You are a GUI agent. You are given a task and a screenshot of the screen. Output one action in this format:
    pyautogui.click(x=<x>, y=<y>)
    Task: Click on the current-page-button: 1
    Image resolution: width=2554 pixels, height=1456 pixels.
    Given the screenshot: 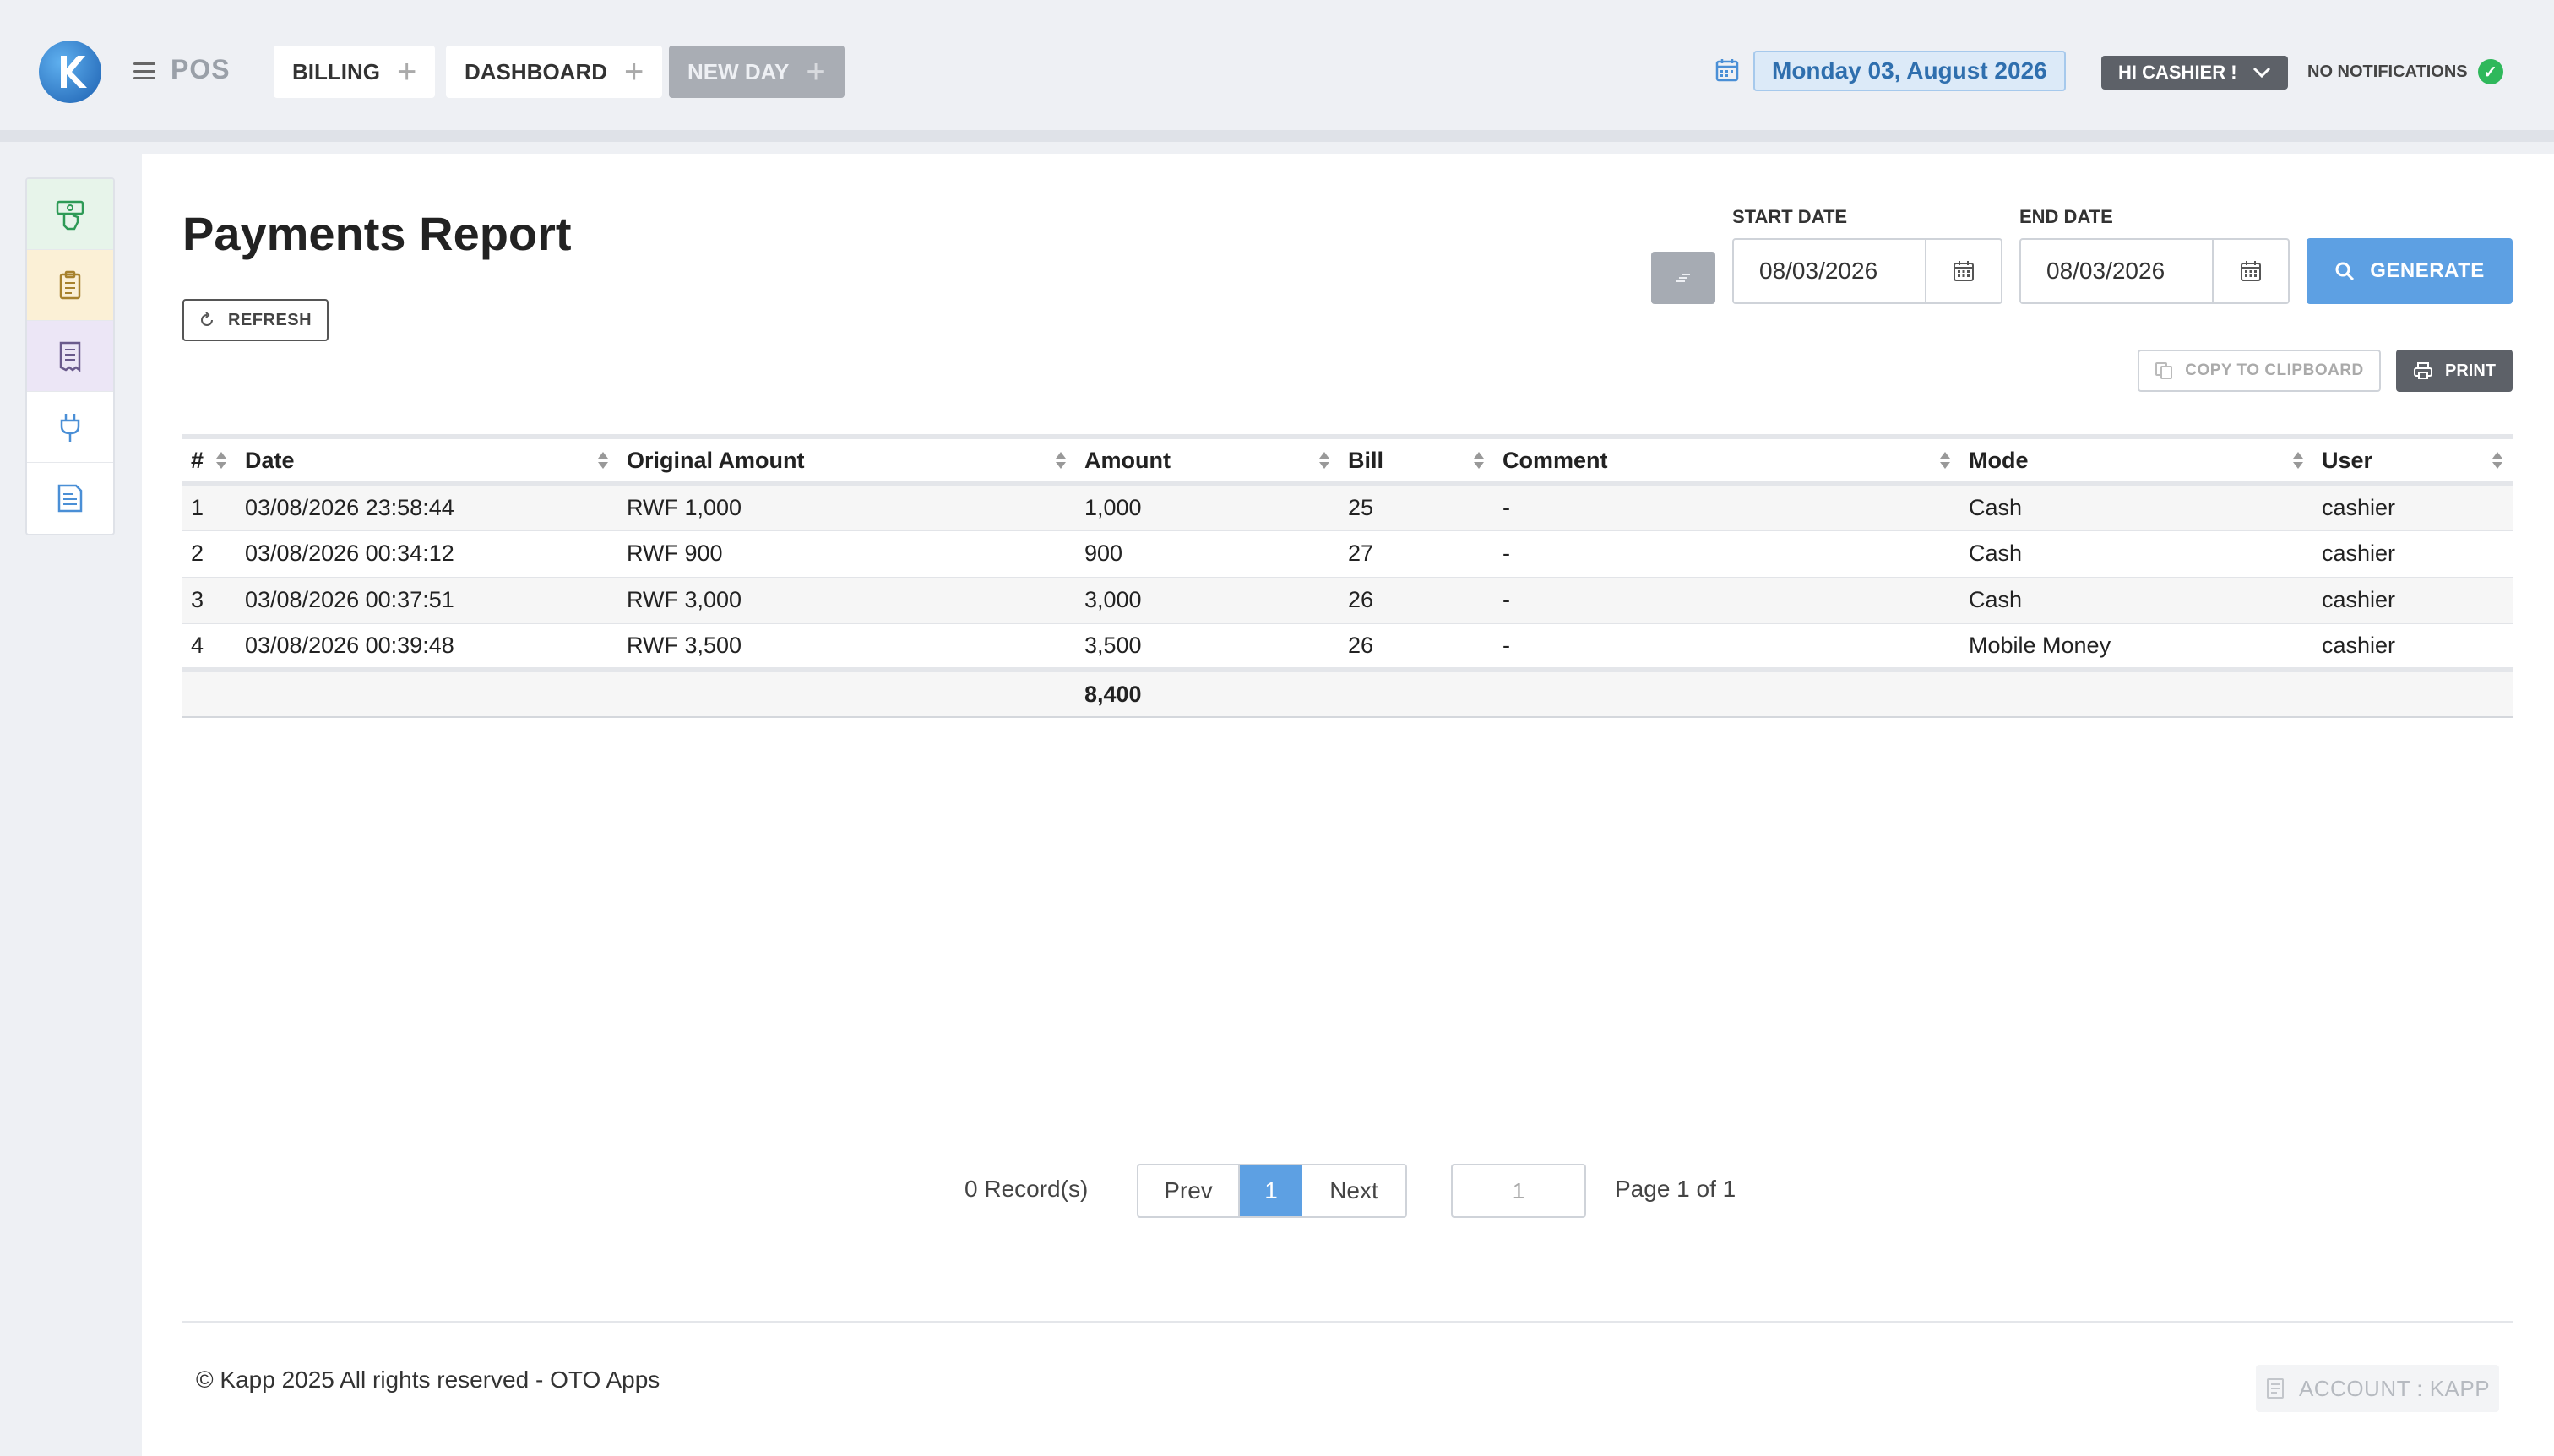 What is the action you would take?
    pyautogui.click(x=1271, y=1190)
    